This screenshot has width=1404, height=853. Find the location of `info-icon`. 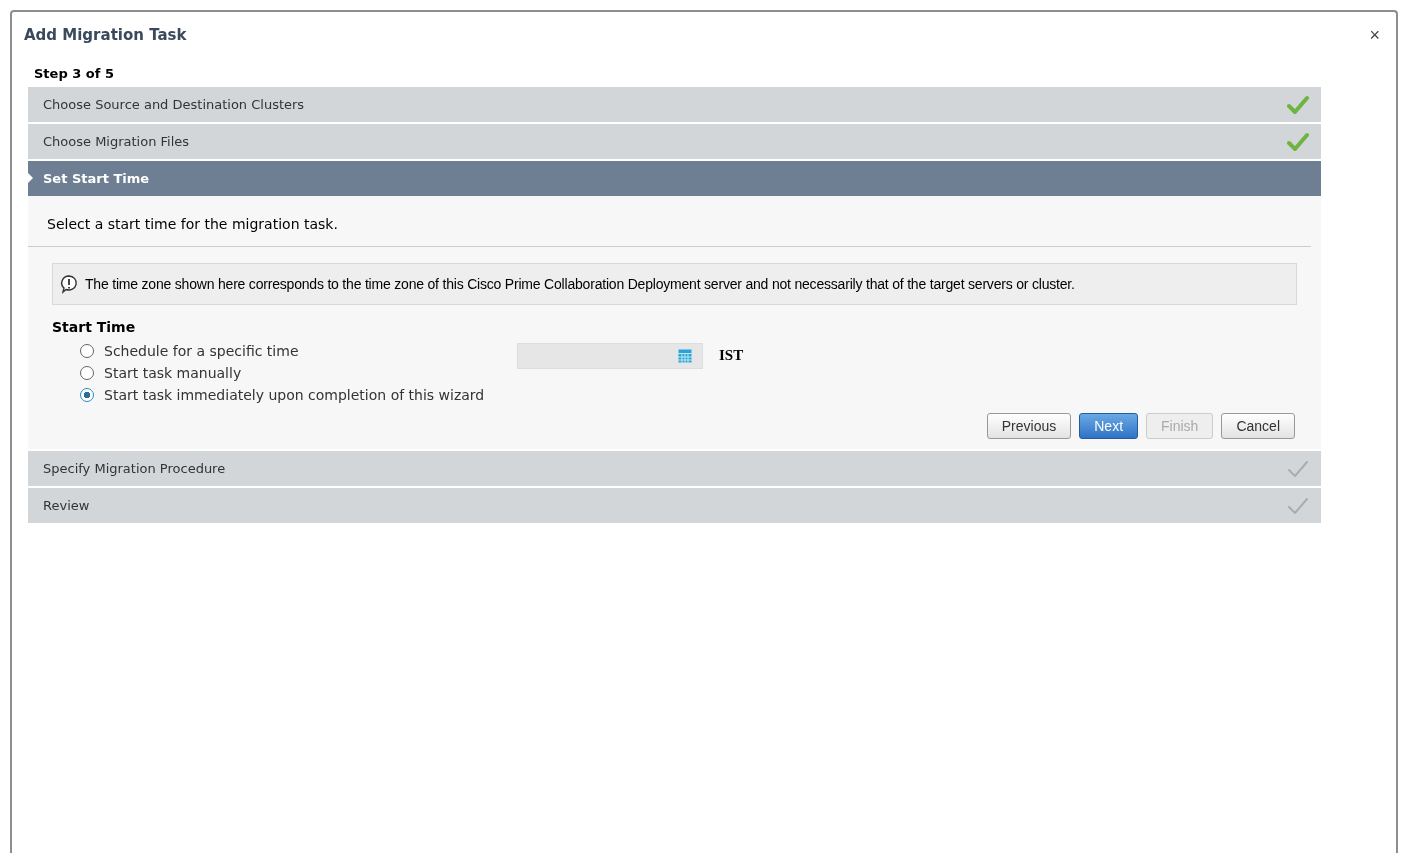

info-icon is located at coordinates (69, 284).